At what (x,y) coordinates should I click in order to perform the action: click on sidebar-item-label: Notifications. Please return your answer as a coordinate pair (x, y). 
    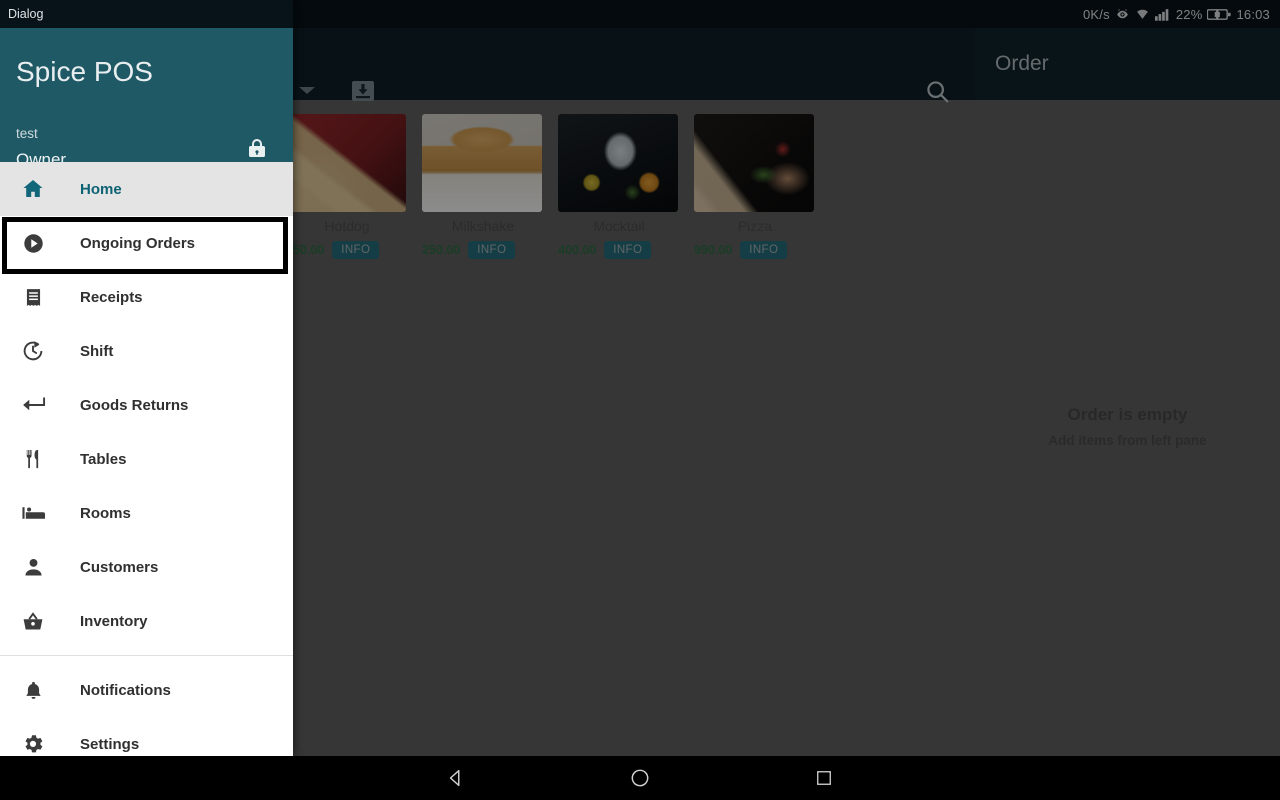
    Looking at the image, I should click on (125, 690).